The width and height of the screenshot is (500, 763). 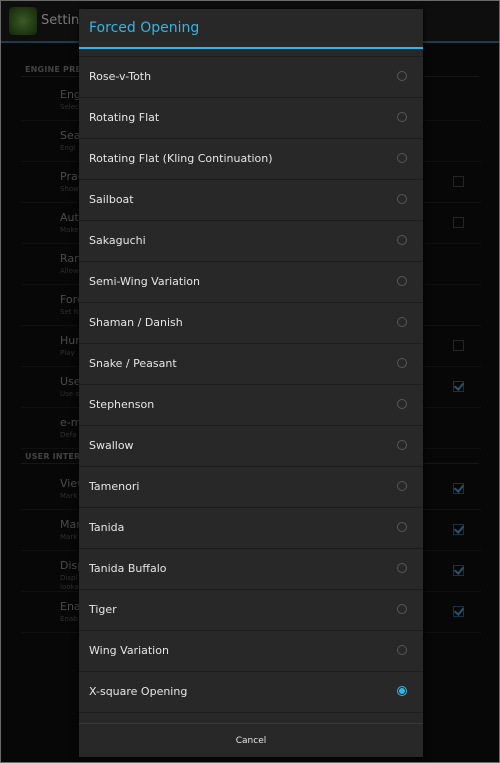 What do you see at coordinates (111, 445) in the screenshot?
I see `opening-option-label: Swallow` at bounding box center [111, 445].